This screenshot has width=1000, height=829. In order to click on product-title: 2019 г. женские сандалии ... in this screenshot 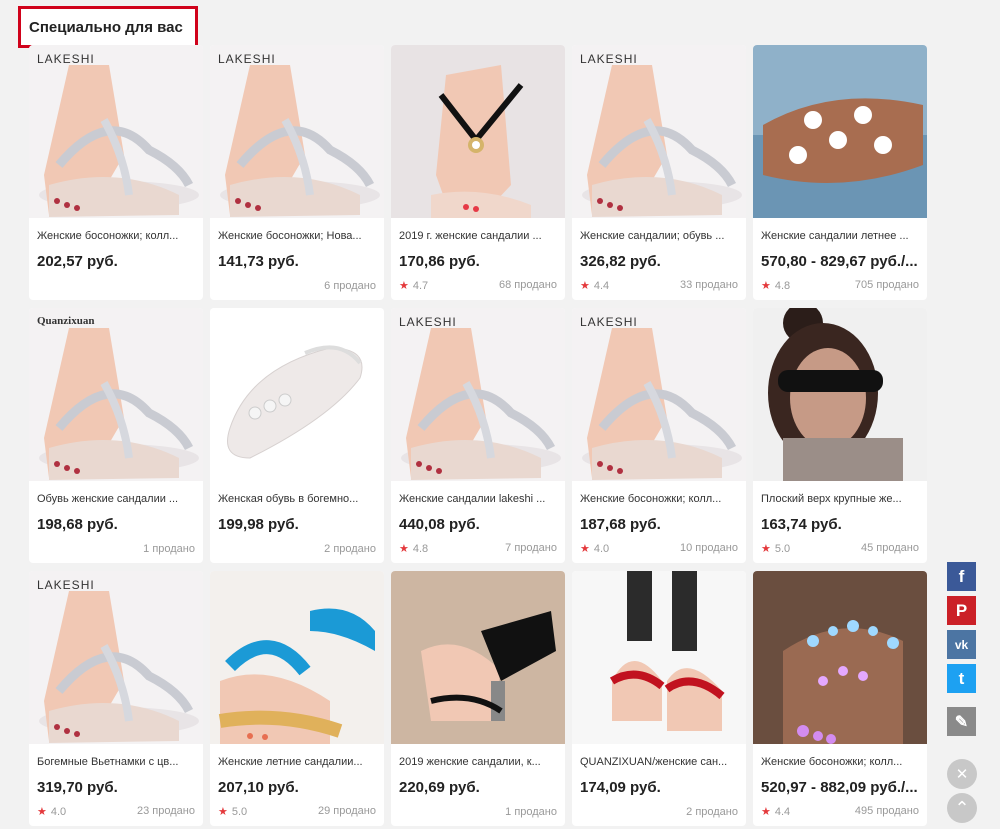, I will do `click(478, 236)`.